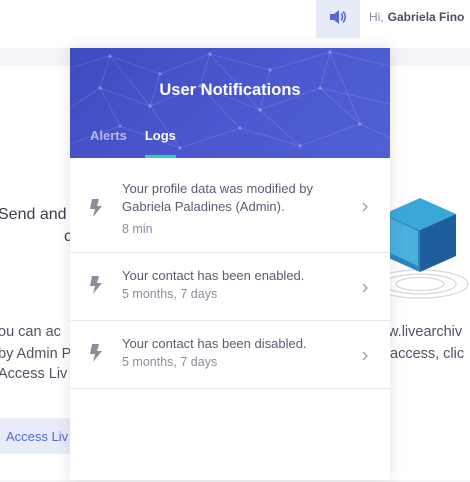  Describe the element at coordinates (40, 436) in the screenshot. I see `access-button: Access Liv` at that location.